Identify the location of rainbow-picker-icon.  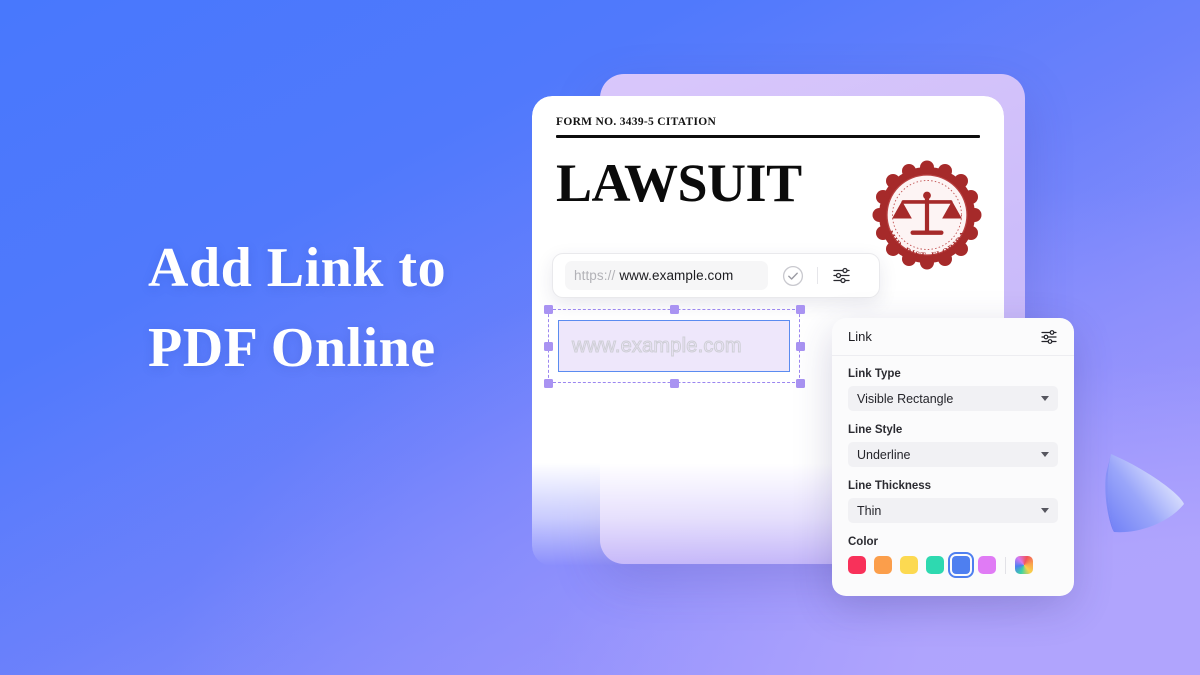
(1024, 565).